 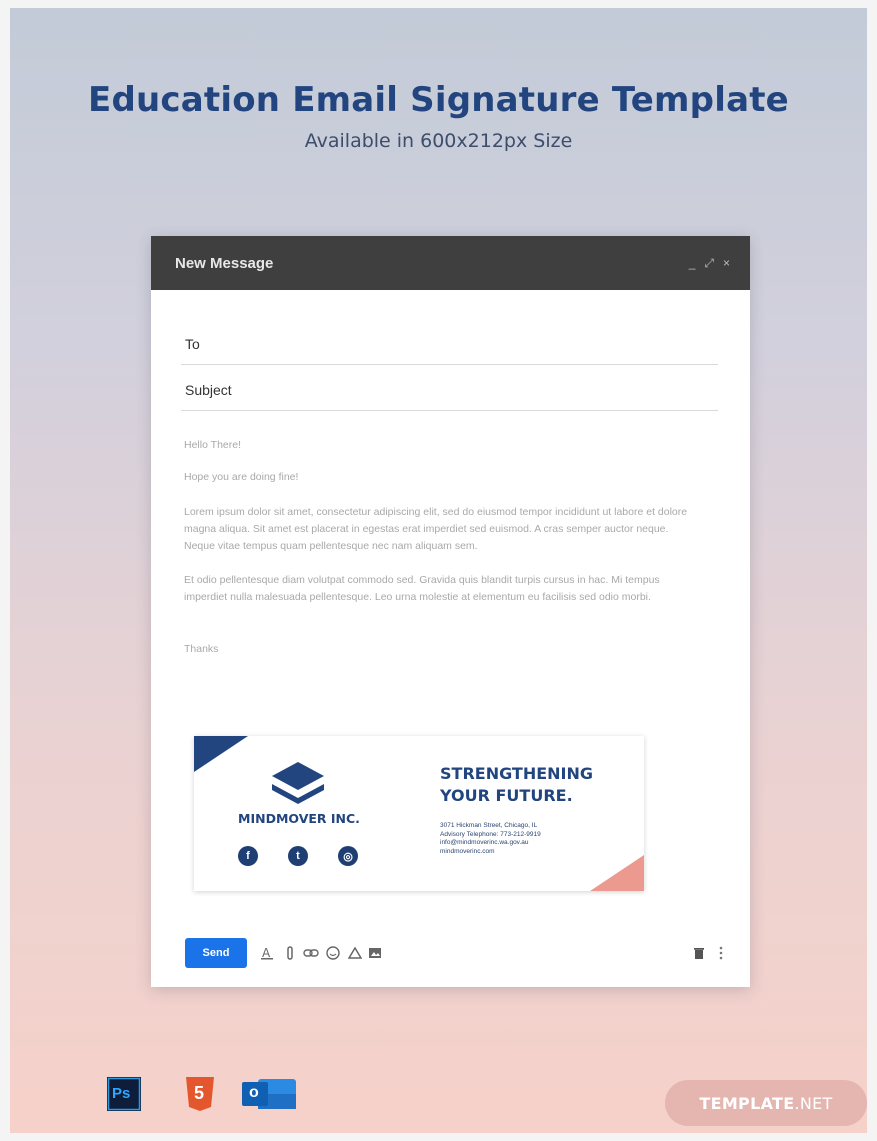 I want to click on close-icon: ×, so click(x=726, y=263).